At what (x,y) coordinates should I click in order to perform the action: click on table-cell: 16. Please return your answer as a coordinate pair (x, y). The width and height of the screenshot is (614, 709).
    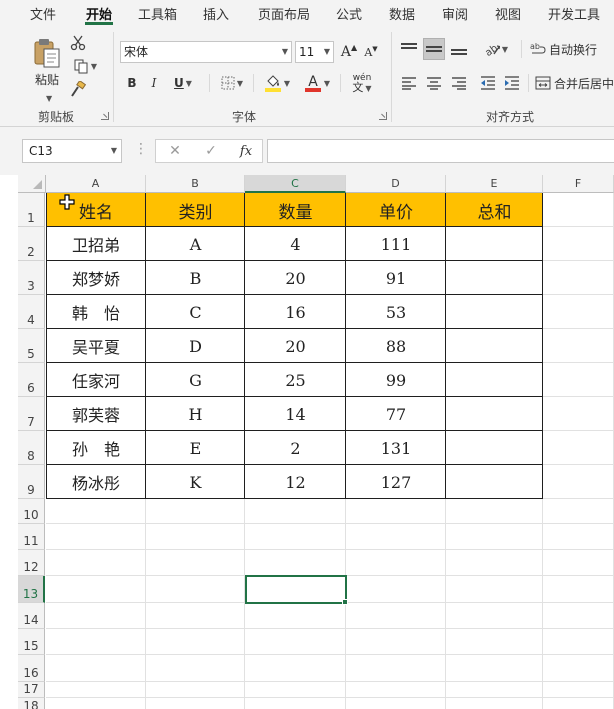
    Looking at the image, I should click on (295, 312).